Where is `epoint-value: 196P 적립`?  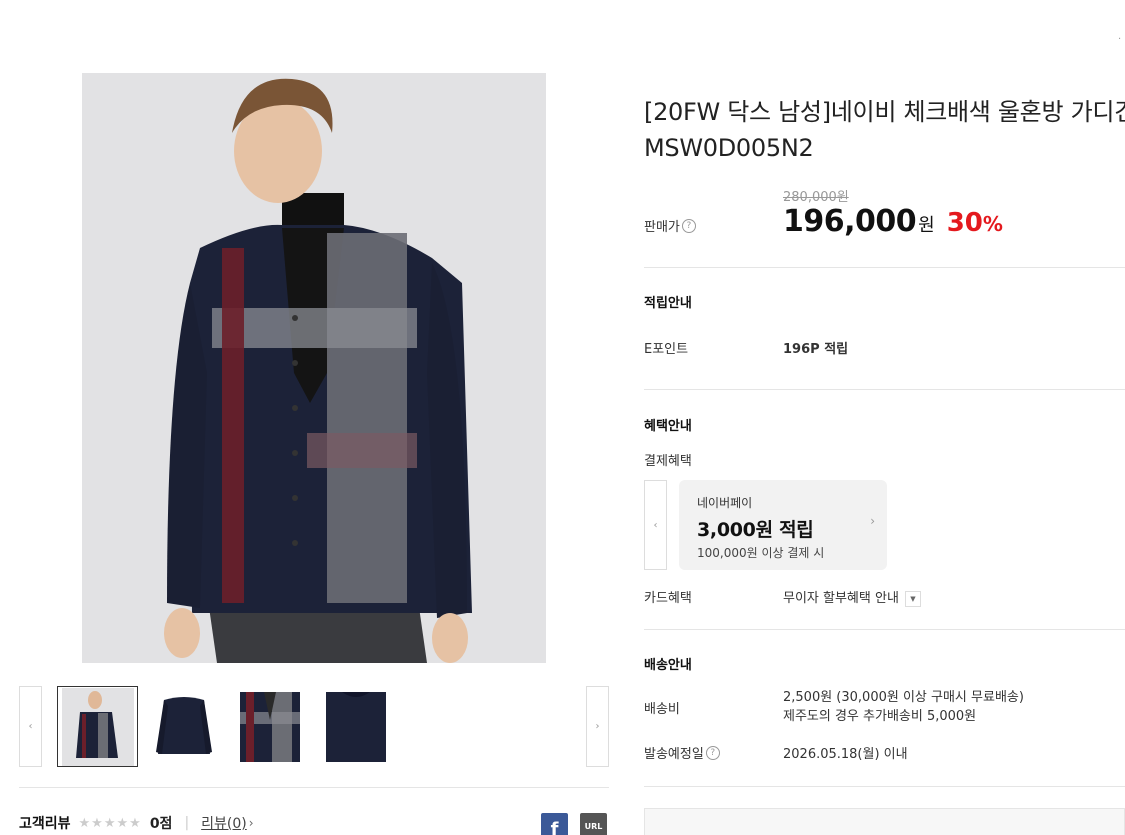 epoint-value: 196P 적립 is located at coordinates (816, 349).